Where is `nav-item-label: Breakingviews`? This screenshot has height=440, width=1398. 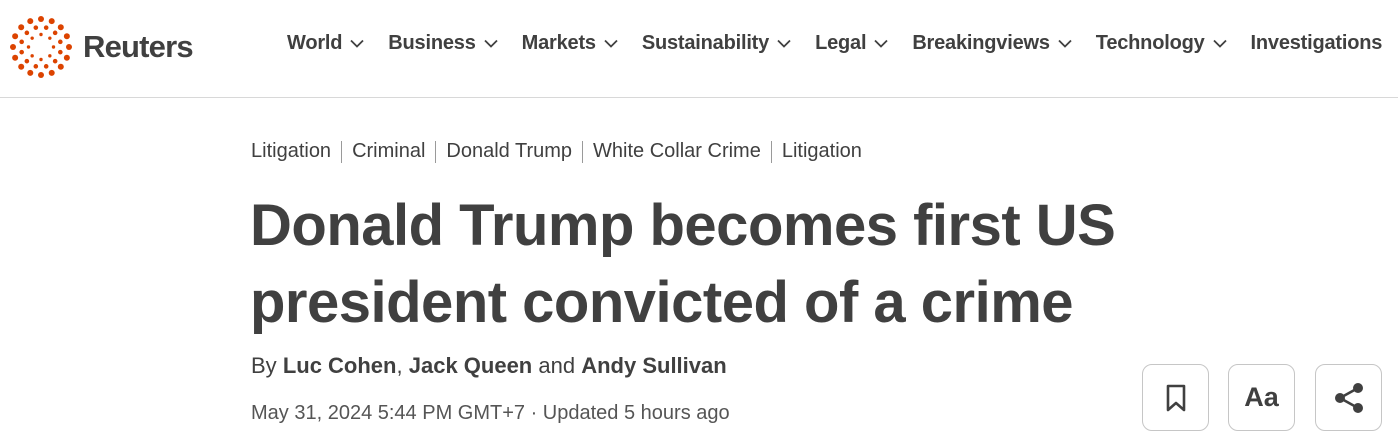
nav-item-label: Breakingviews is located at coordinates (981, 43).